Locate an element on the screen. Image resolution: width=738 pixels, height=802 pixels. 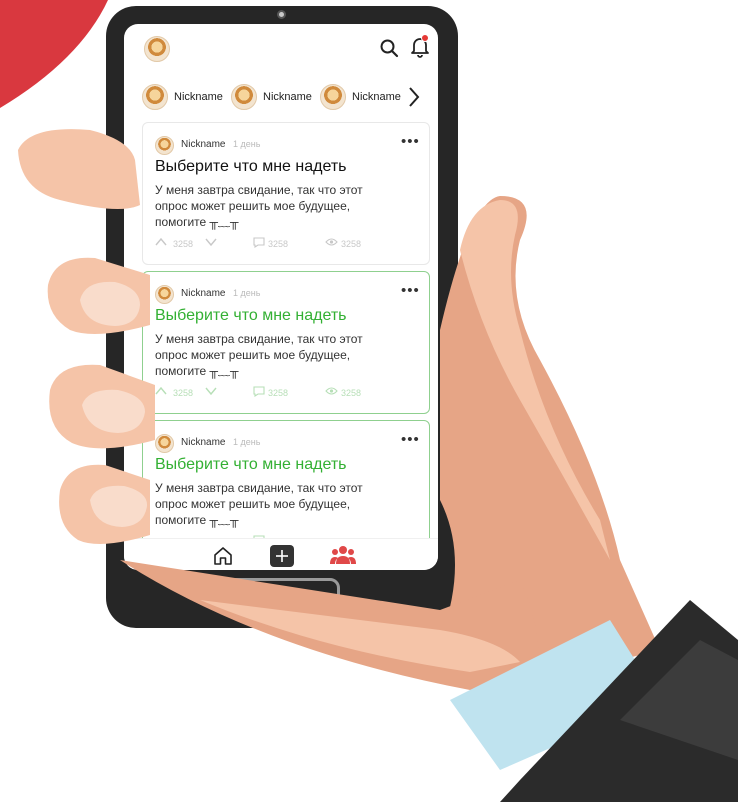
front-camera is located at coordinates (281, 14).